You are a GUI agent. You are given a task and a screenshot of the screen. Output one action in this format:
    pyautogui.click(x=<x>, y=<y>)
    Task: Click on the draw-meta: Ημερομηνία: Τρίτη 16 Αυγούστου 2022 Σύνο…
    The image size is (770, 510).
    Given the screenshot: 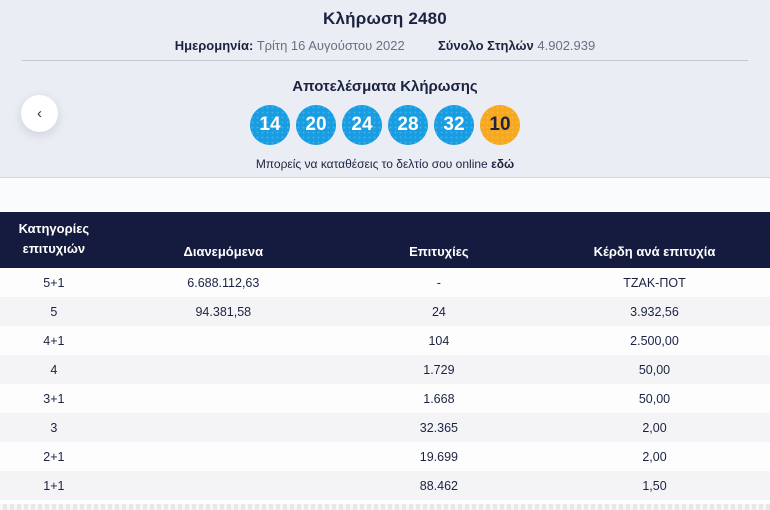 What is the action you would take?
    pyautogui.click(x=385, y=45)
    